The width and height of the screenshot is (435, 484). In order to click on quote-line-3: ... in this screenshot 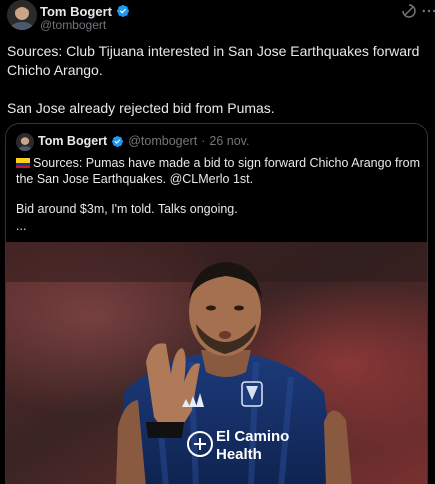, I will do `click(21, 226)`.